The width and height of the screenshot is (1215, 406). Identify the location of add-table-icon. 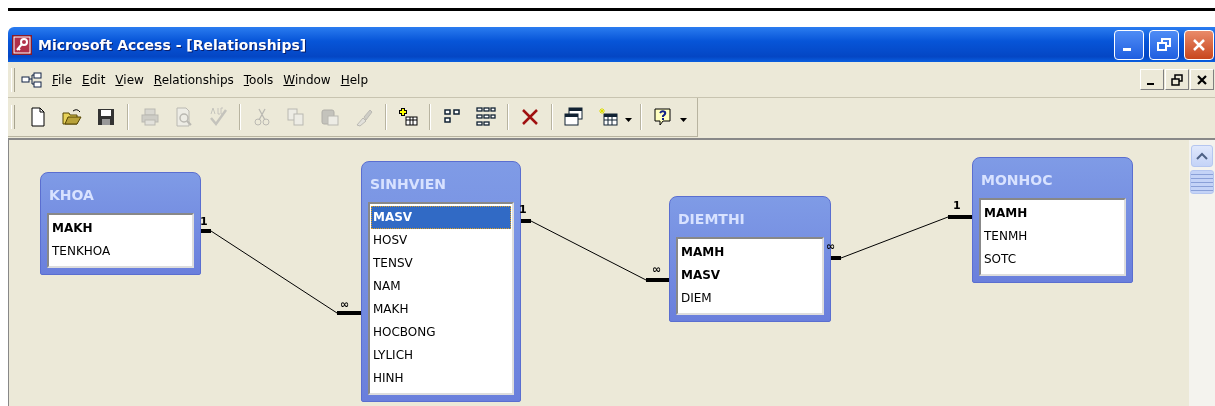
(408, 117).